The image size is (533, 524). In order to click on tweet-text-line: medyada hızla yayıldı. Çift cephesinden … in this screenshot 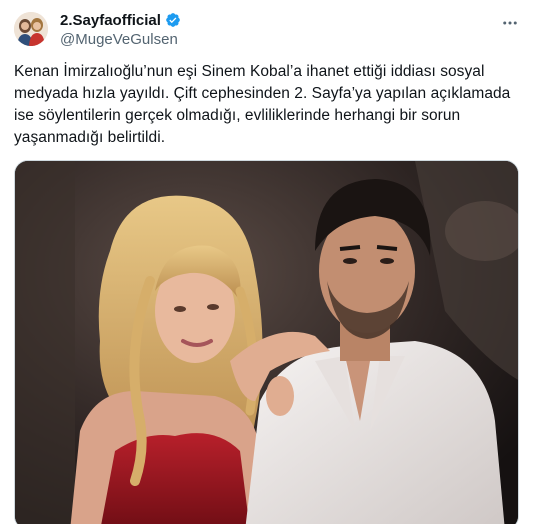, I will do `click(262, 93)`.